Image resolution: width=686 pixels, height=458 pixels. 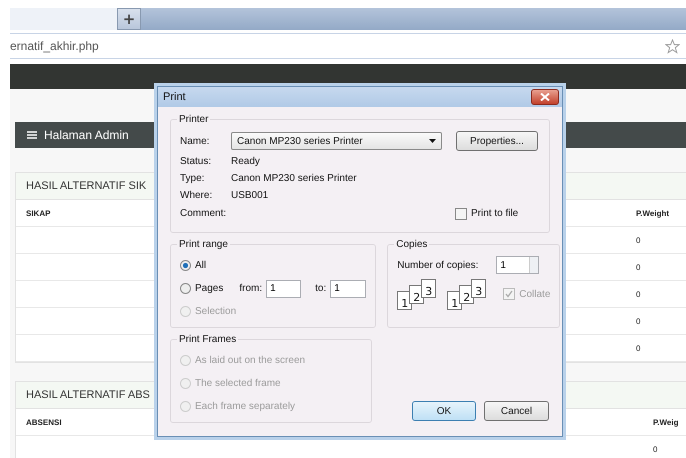 I want to click on cancel-button: Cancel, so click(x=516, y=411).